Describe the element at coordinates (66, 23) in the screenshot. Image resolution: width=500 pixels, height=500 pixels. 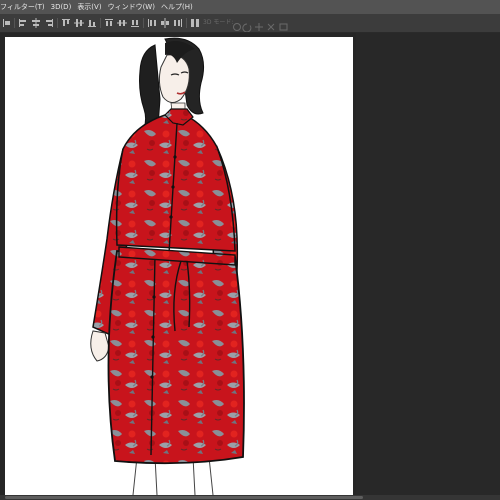
I see `align-top-edges-icon` at that location.